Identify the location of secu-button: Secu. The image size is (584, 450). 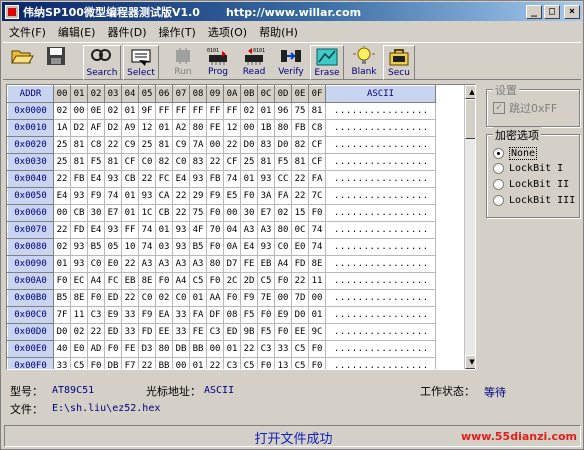
(399, 62).